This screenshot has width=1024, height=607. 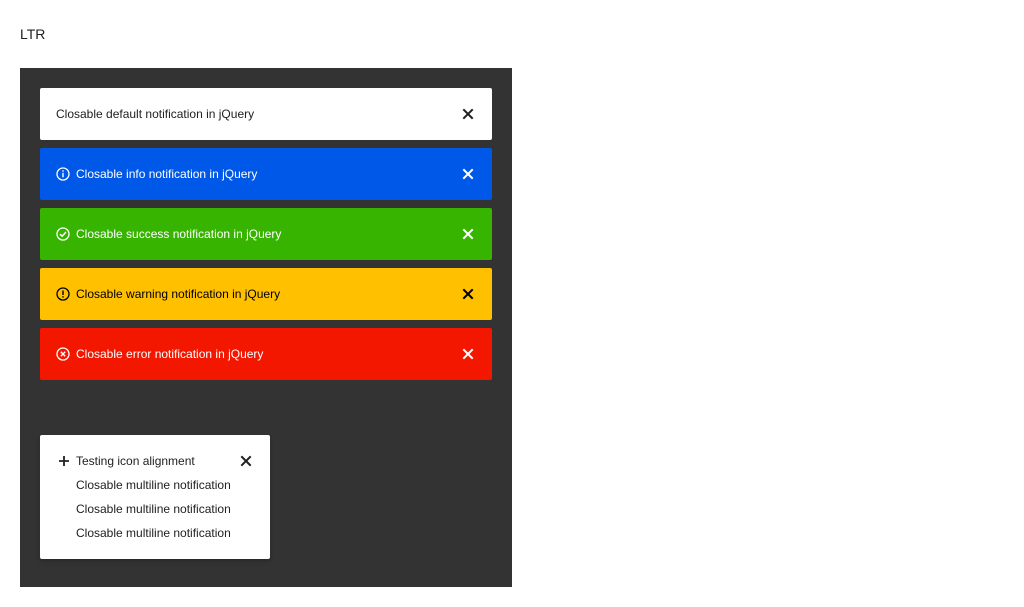 I want to click on notification-success: Closable success notification in jQuery, so click(x=266, y=234).